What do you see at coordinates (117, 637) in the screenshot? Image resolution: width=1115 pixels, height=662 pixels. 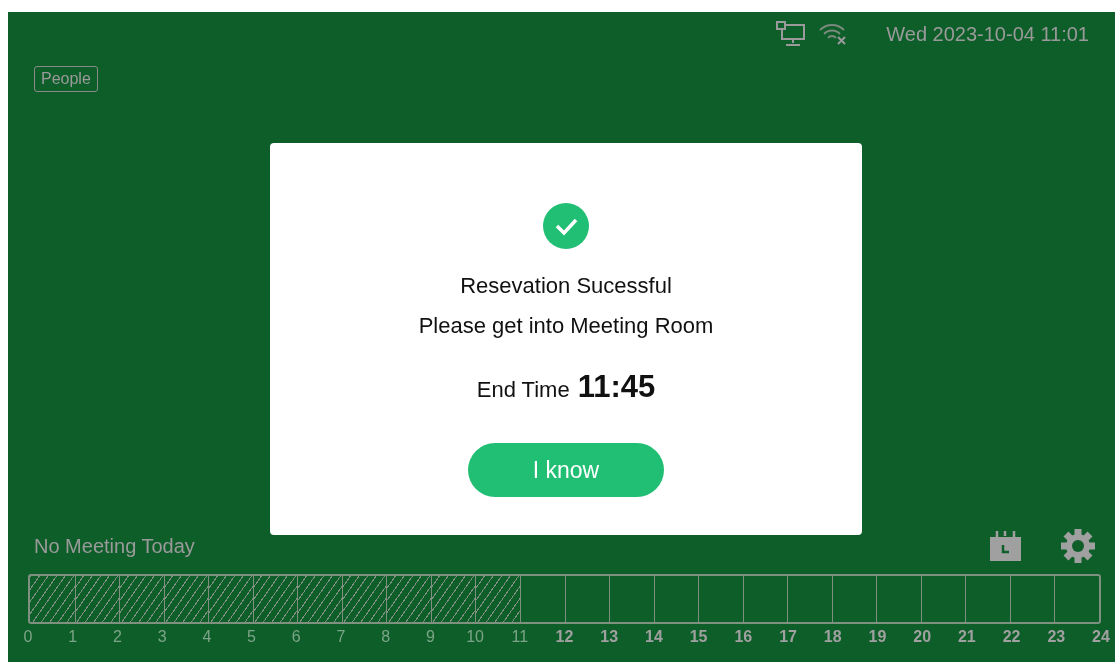 I see `hour-label: 2` at bounding box center [117, 637].